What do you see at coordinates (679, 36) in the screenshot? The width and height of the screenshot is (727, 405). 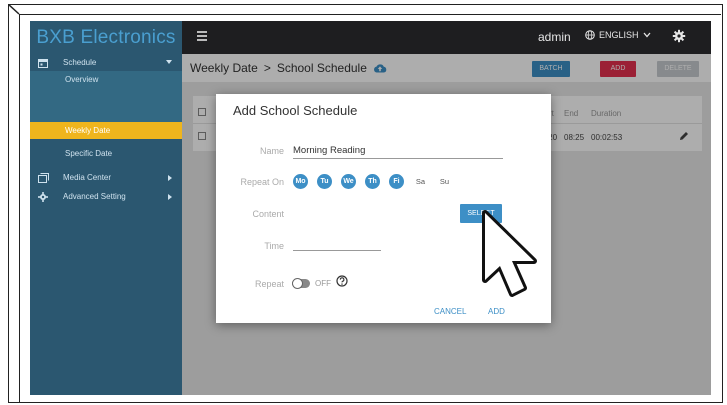 I see `settings-gear-icon` at bounding box center [679, 36].